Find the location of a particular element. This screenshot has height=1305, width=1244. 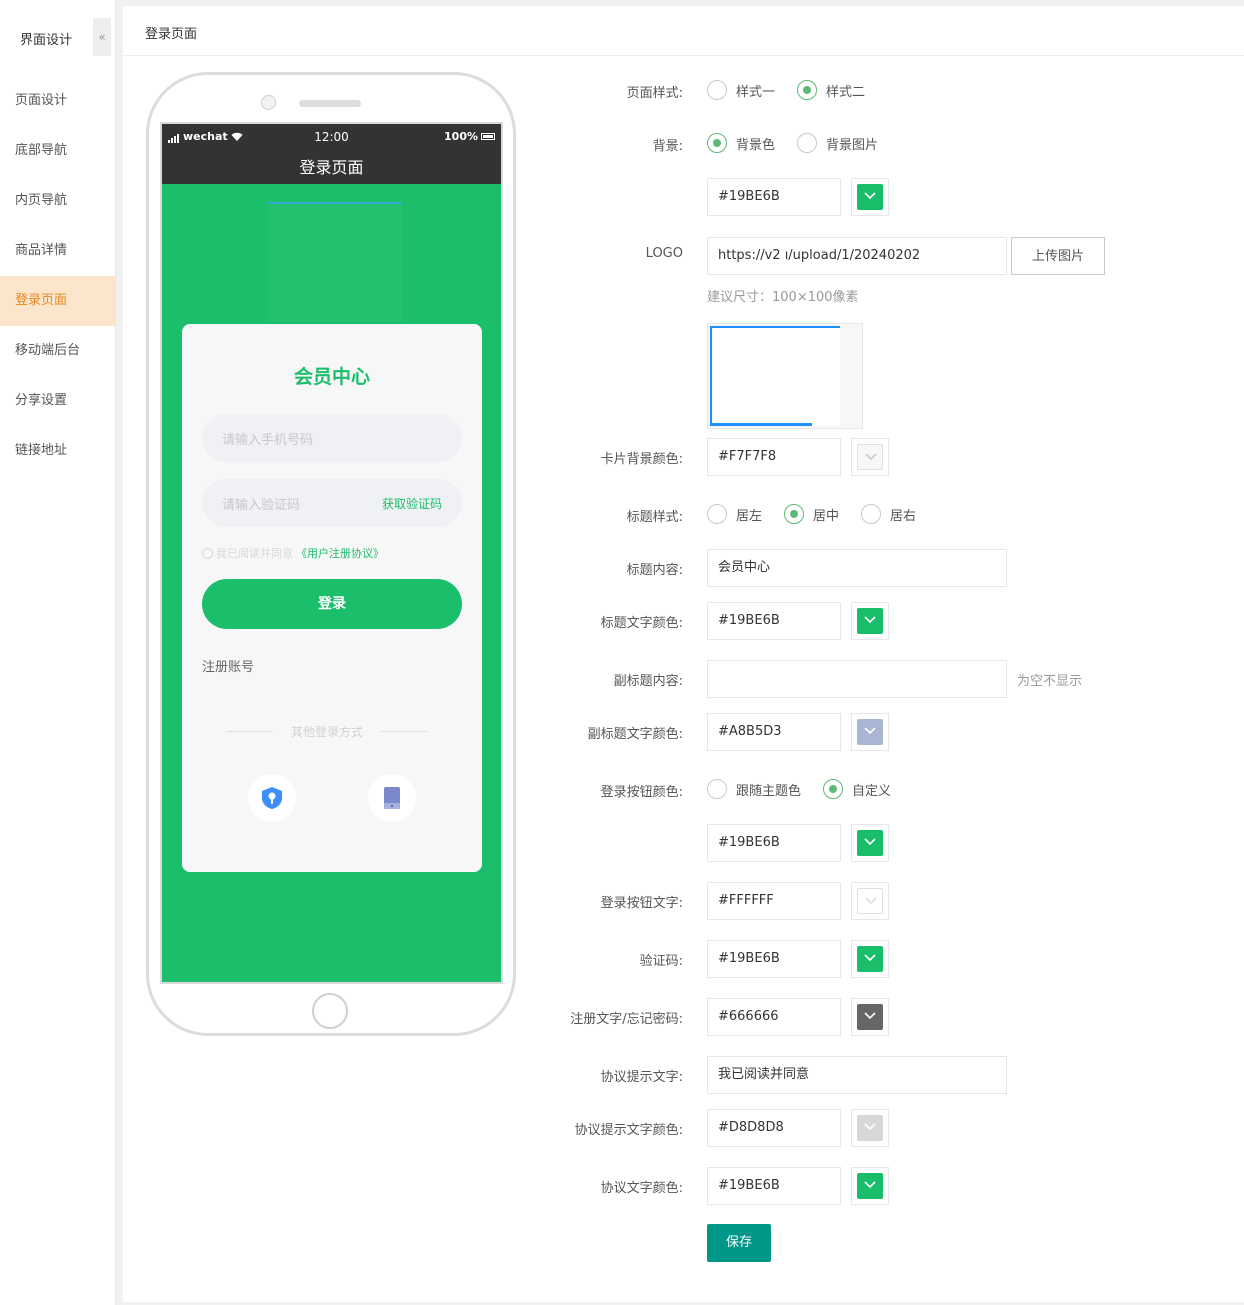

register-link: 注册账号 is located at coordinates (228, 665).